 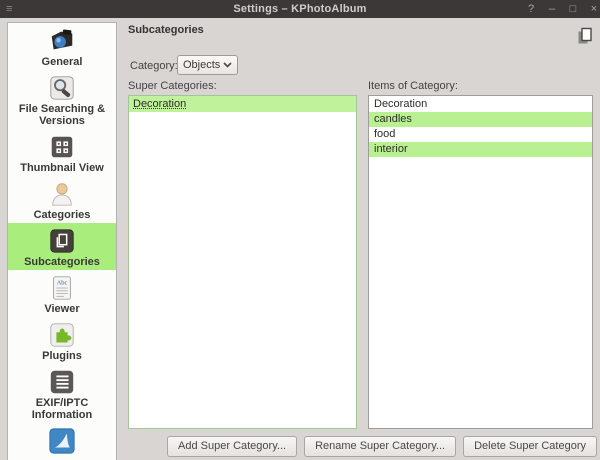 What do you see at coordinates (393, 119) in the screenshot?
I see `list-item-label: candles` at bounding box center [393, 119].